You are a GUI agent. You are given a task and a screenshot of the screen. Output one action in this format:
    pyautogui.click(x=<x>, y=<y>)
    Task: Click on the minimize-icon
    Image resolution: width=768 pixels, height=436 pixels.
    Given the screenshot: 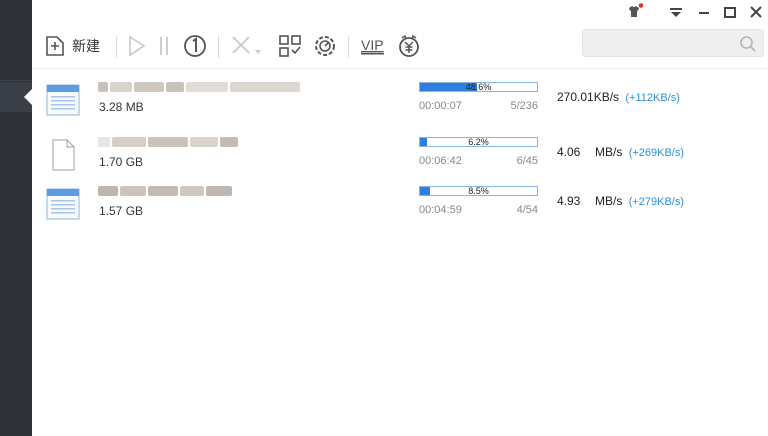 What is the action you would take?
    pyautogui.click(x=704, y=13)
    